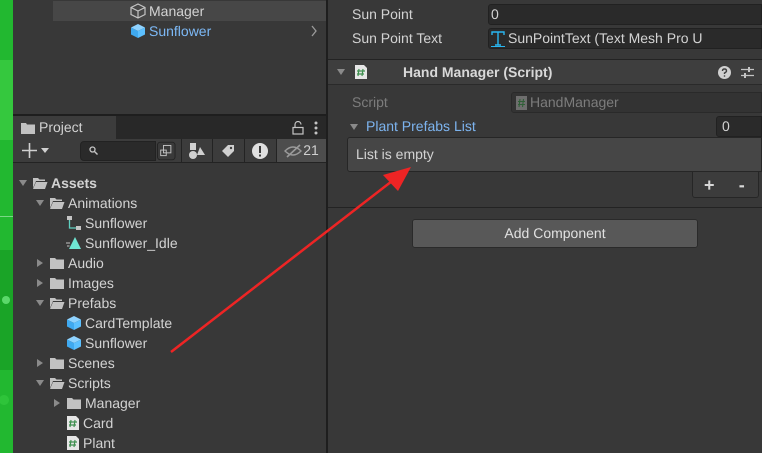 This screenshot has height=453, width=762. What do you see at coordinates (118, 150) in the screenshot?
I see `search-field` at bounding box center [118, 150].